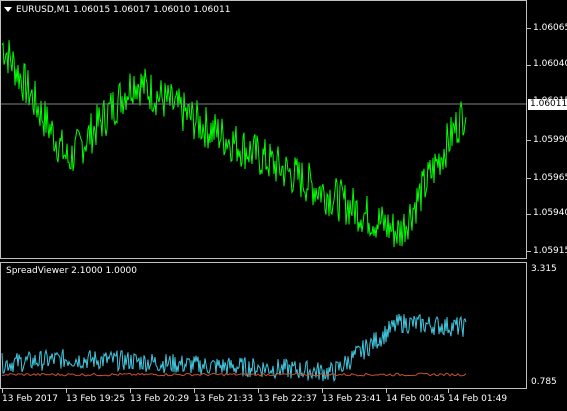 The image size is (567, 411). What do you see at coordinates (550, 140) in the screenshot?
I see `price-label-3: 1.05990` at bounding box center [550, 140].